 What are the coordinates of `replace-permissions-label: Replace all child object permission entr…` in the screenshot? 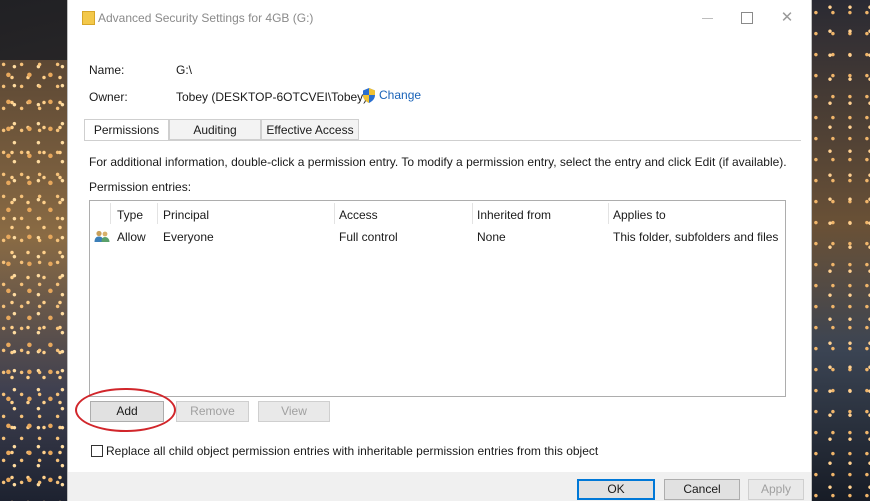 It's located at (352, 451).